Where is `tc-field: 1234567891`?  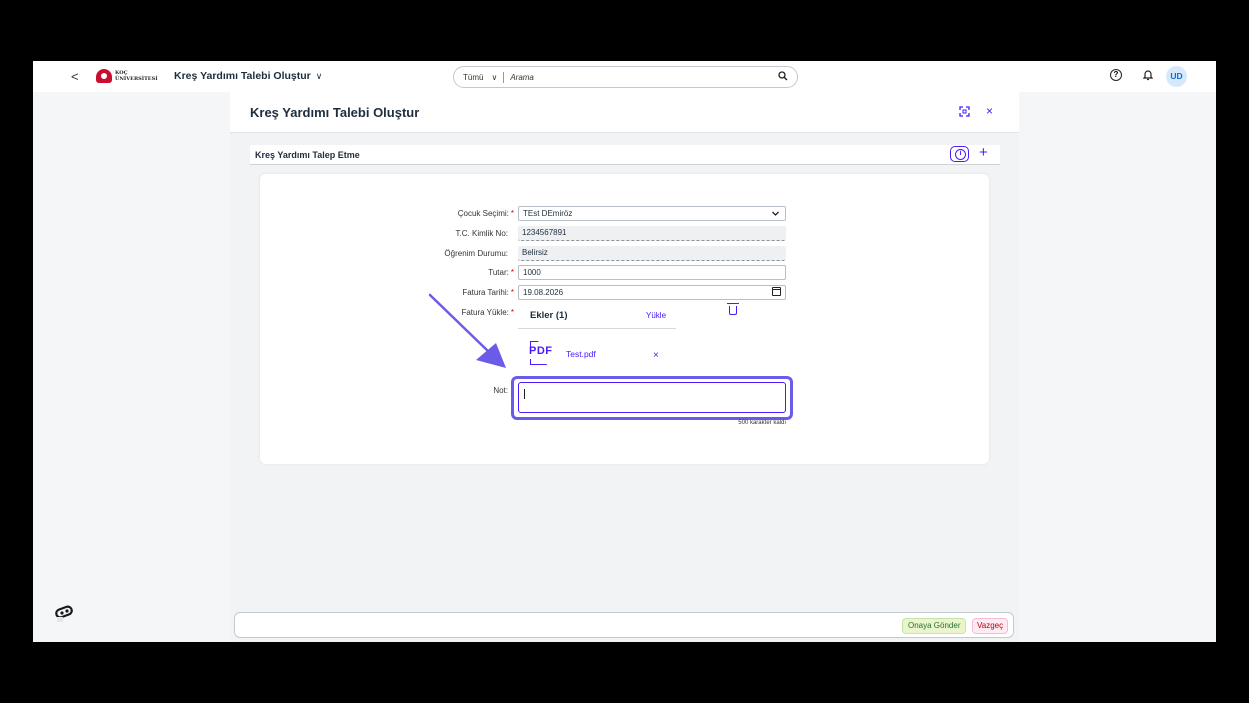 tc-field: 1234567891 is located at coordinates (652, 233).